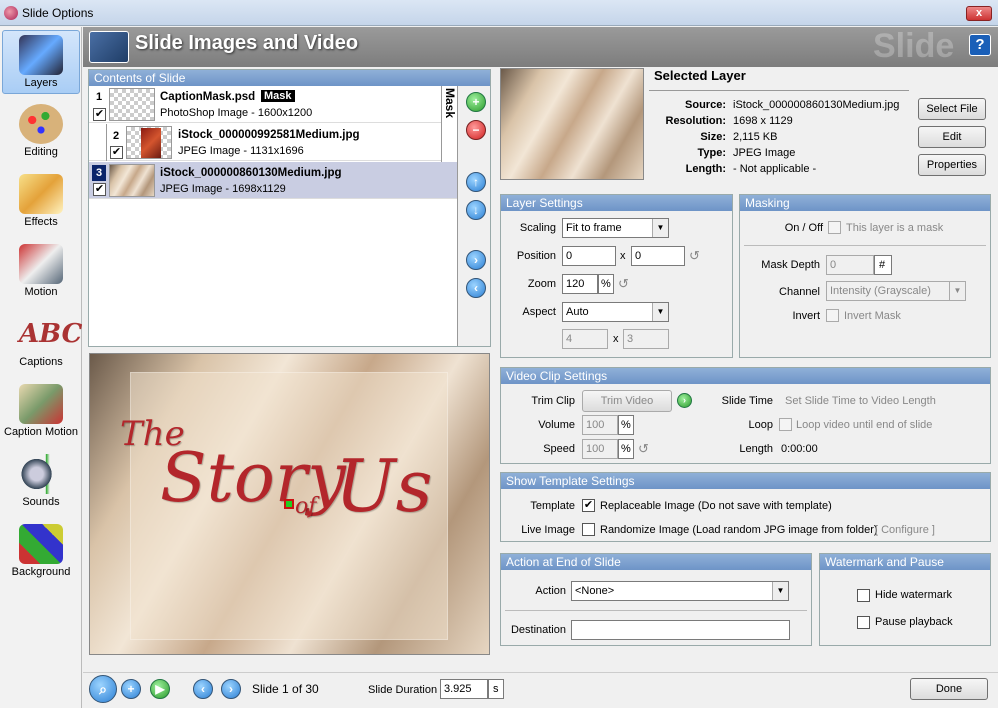  What do you see at coordinates (803, 228) in the screenshot?
I see `onoff-label: On / Off` at bounding box center [803, 228].